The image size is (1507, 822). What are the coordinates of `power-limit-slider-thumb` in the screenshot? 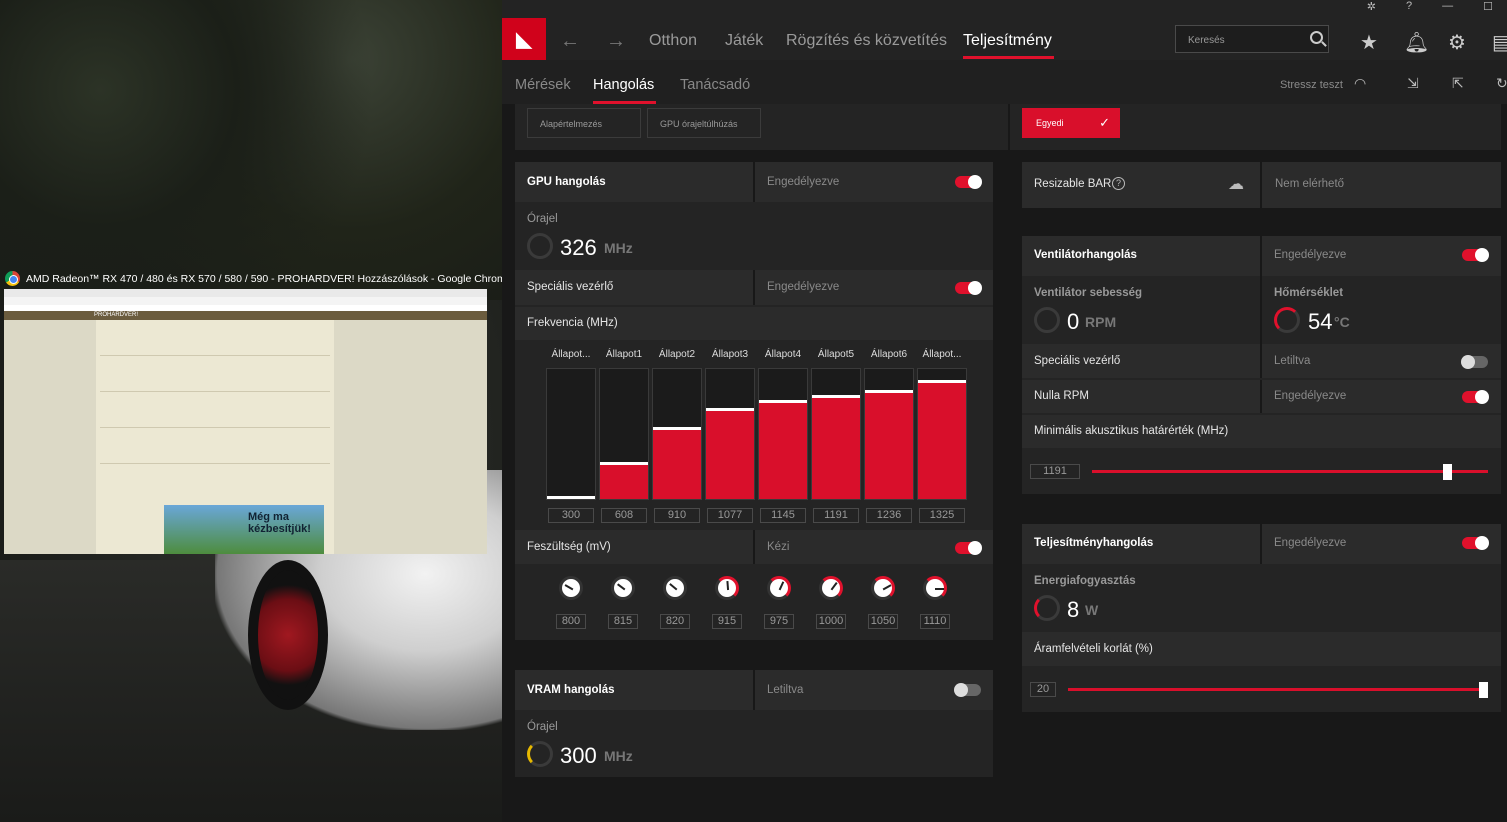 It's located at (1483, 690).